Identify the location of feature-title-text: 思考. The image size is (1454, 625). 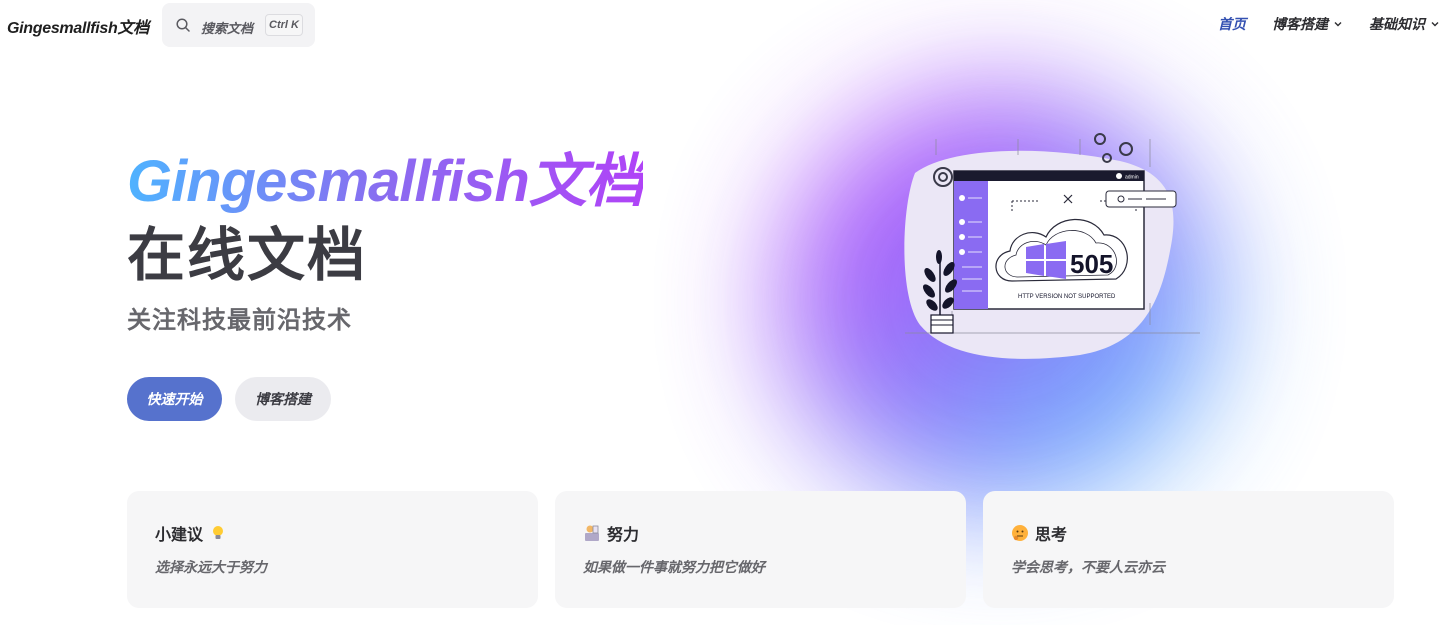
(1051, 535).